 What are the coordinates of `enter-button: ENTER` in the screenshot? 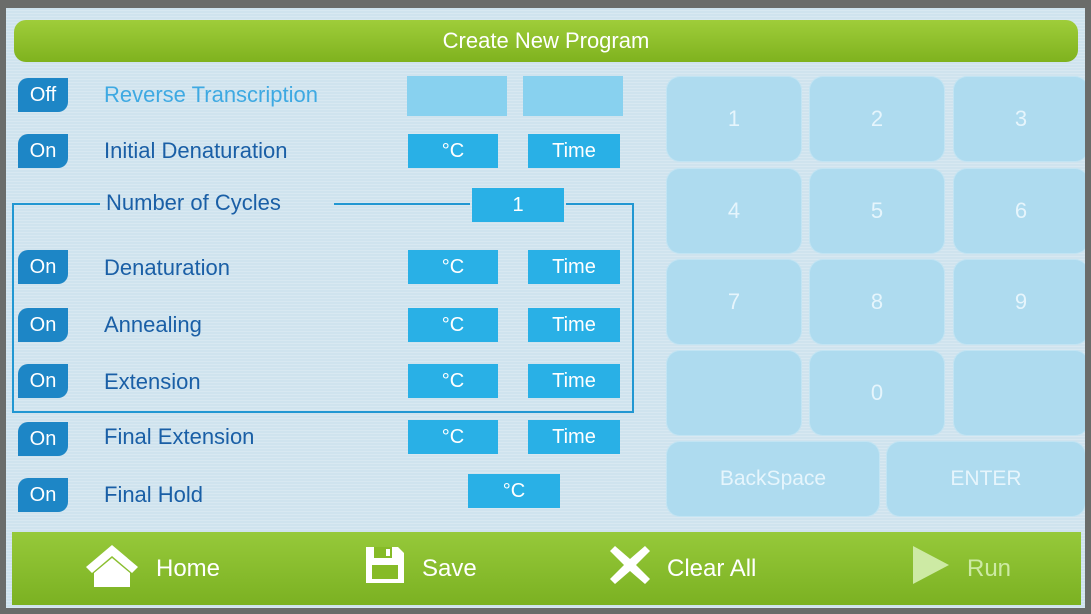 It's located at (985, 479).